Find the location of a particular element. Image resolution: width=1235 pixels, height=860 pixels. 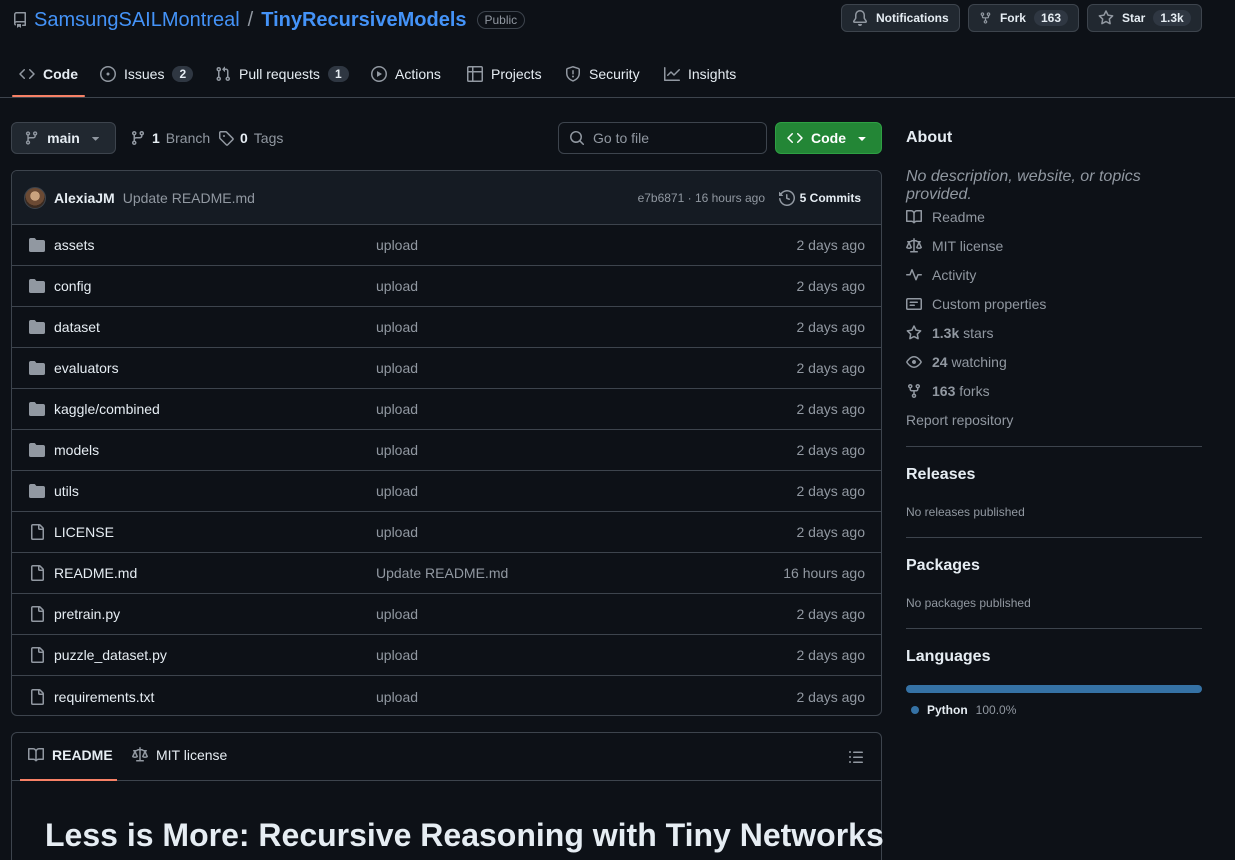

repo-name-link: TinyRecursiveModels is located at coordinates (363, 20).